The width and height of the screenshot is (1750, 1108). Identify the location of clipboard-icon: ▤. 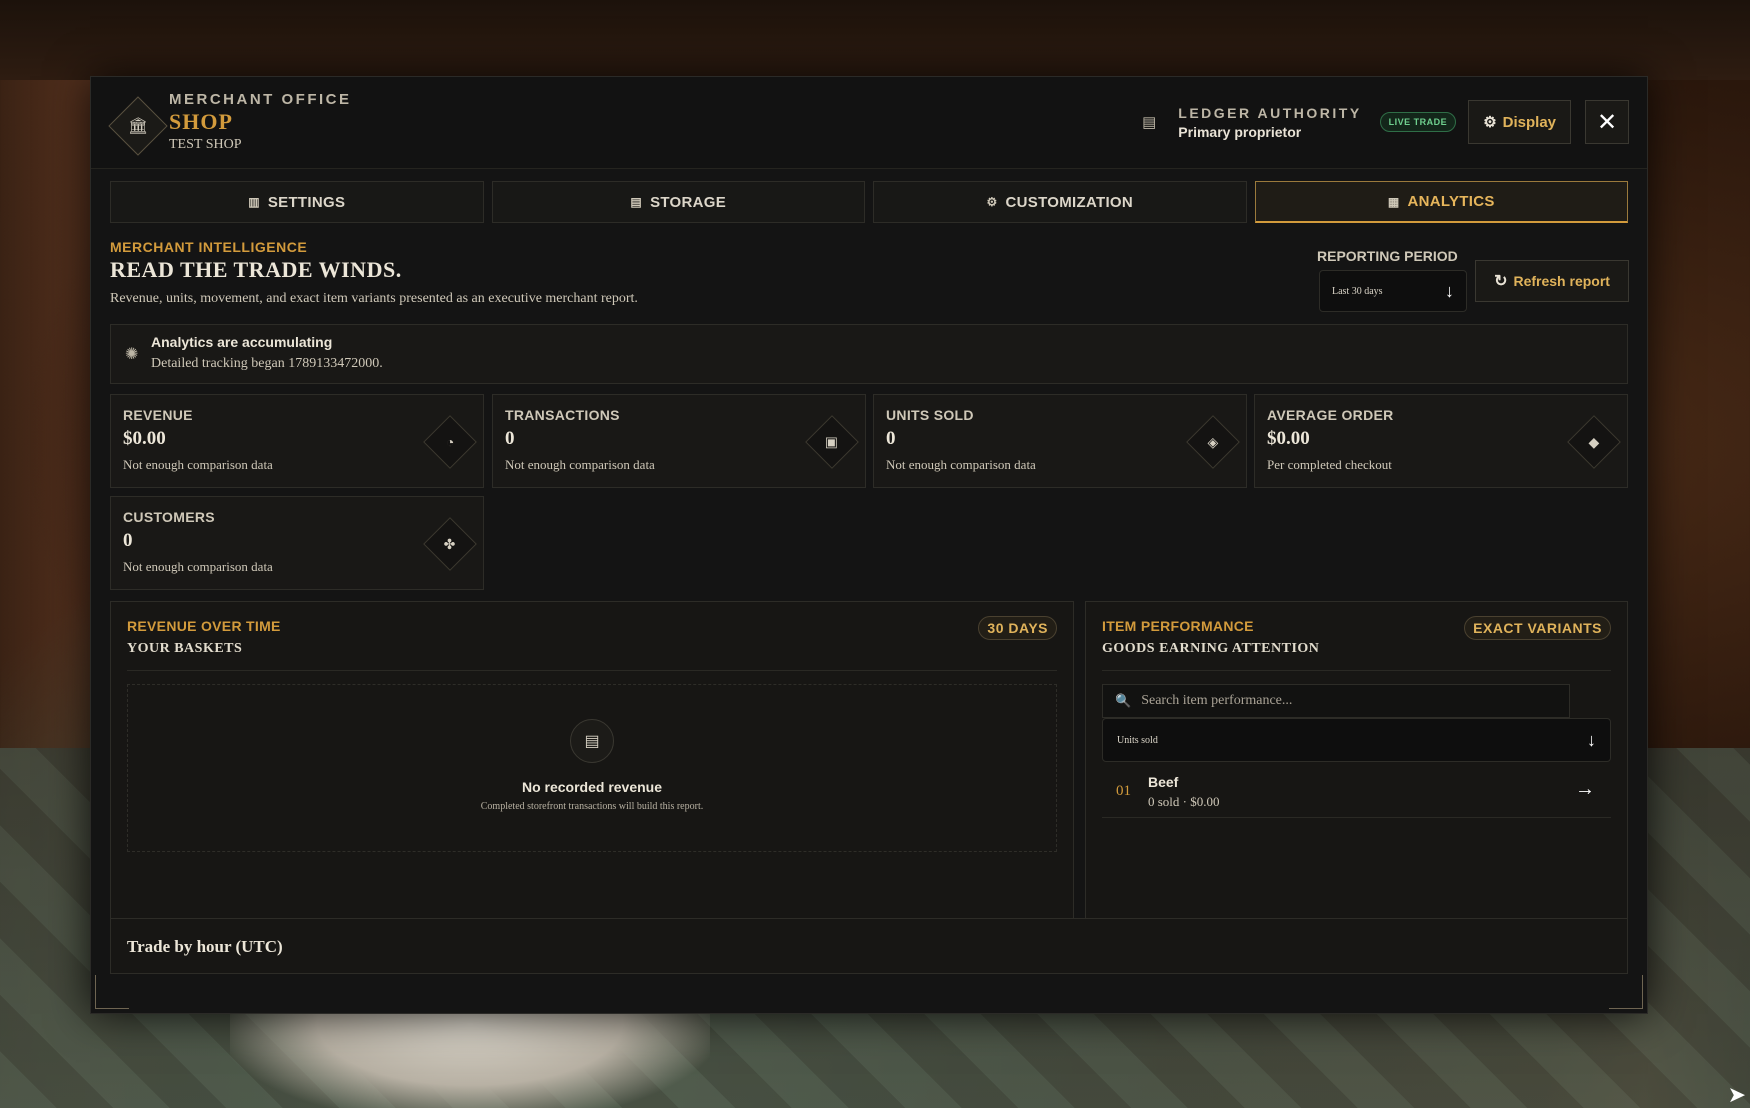
(592, 741).